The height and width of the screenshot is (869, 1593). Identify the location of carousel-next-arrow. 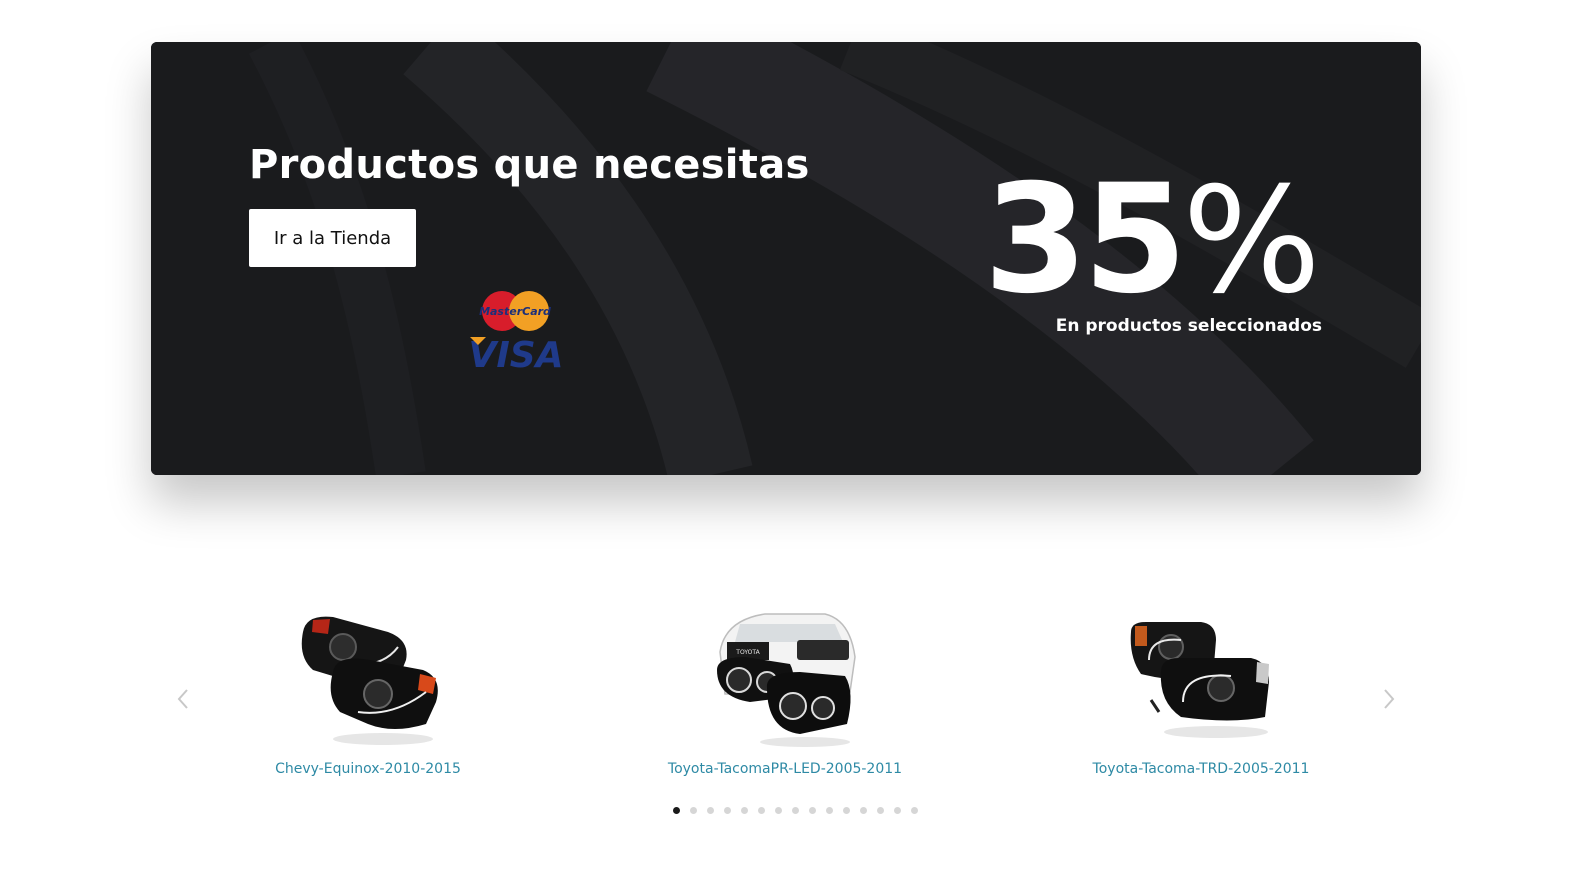
(1389, 699).